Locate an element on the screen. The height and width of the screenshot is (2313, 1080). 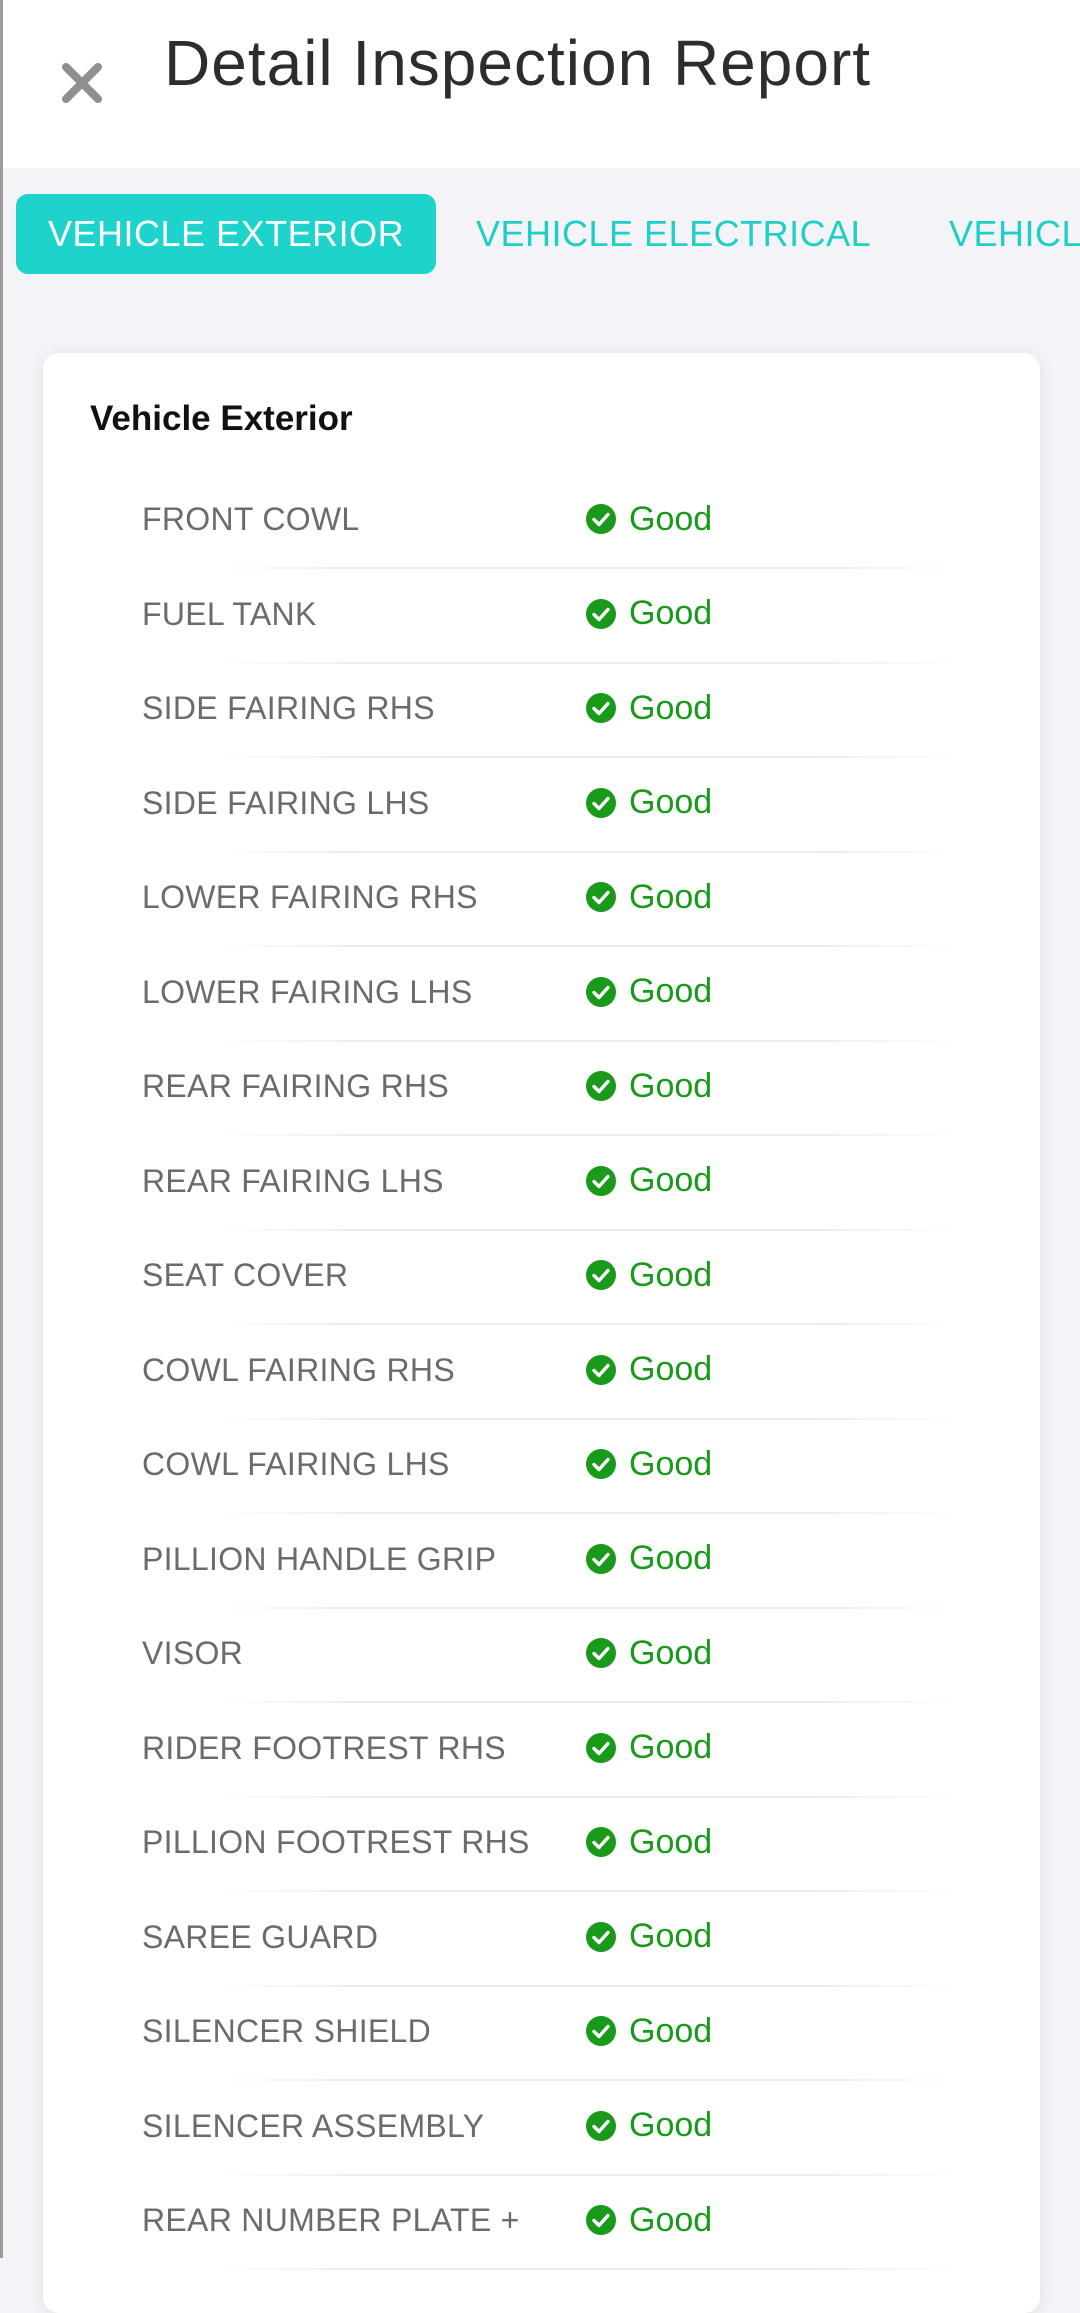
item-label: PILLION HANDLE GRIP is located at coordinates (319, 1558).